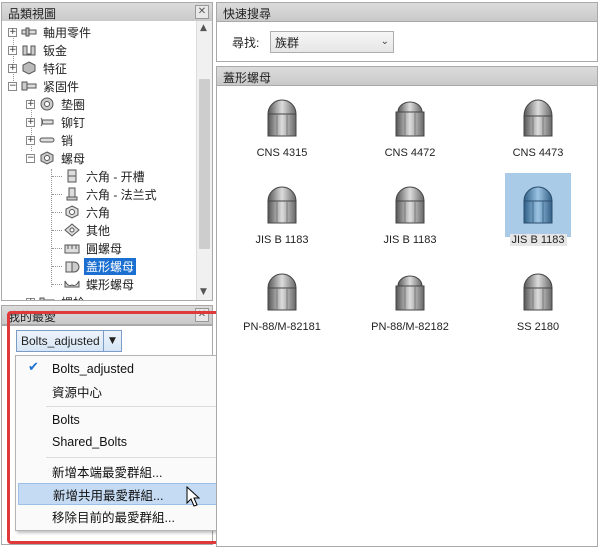  I want to click on tree-item-flange-hex: 六角 - 法兰式, so click(111, 194).